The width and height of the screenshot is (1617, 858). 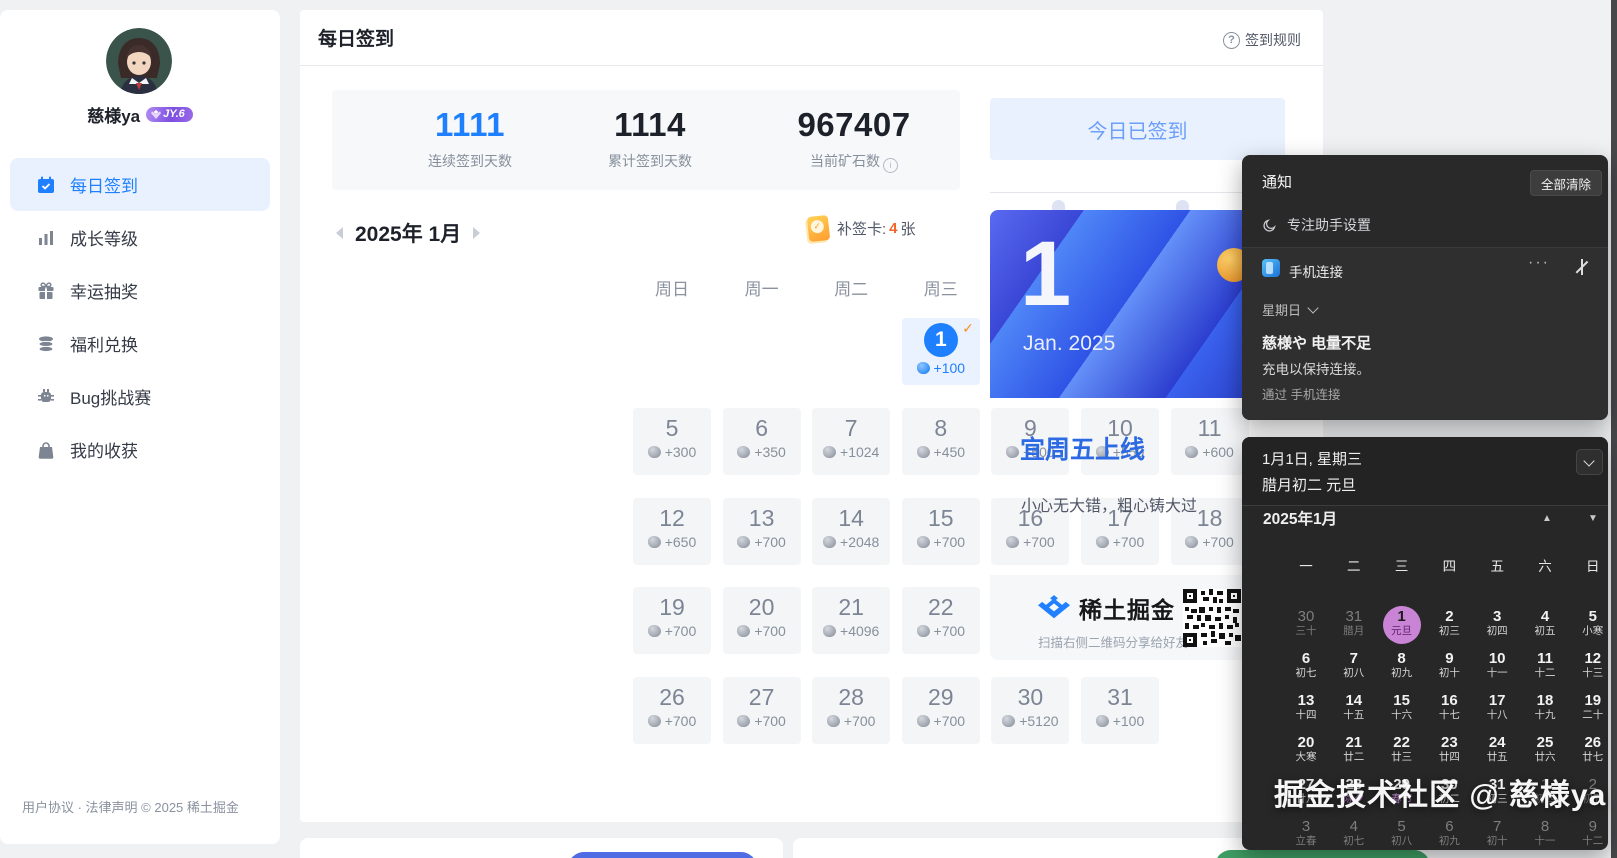 I want to click on signin-day-22: 22 +700, so click(x=940, y=620).